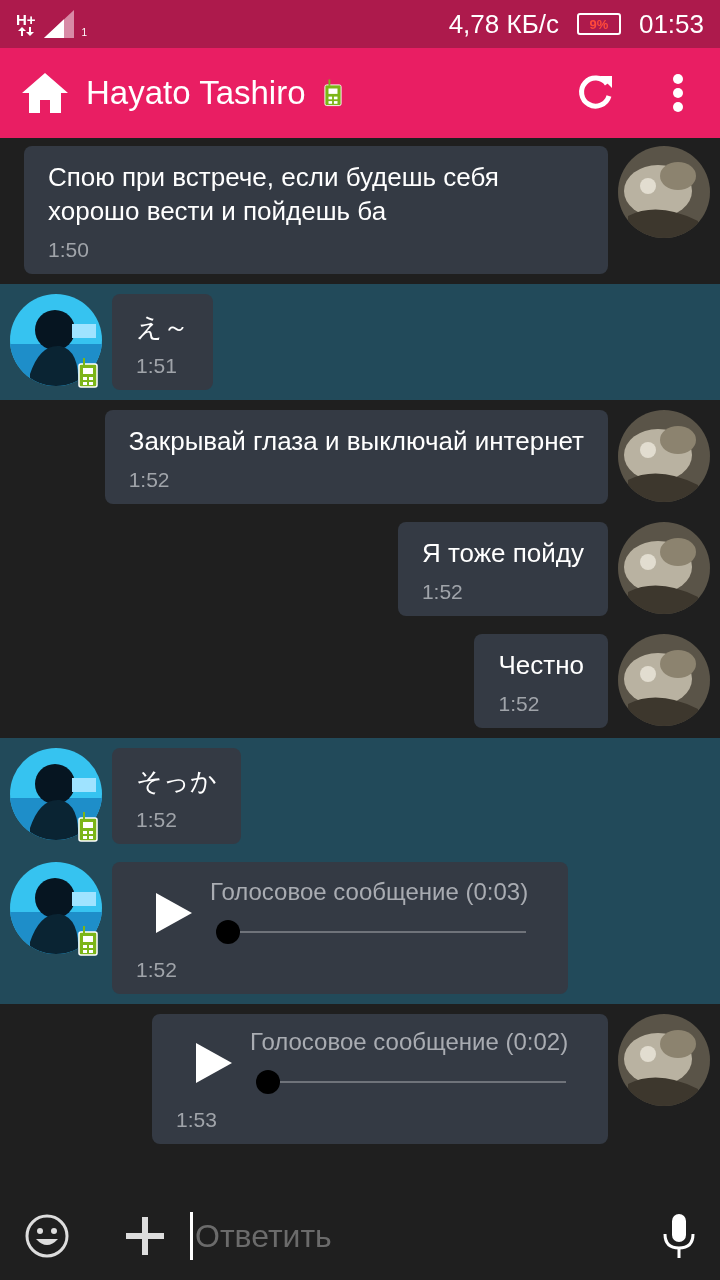 The height and width of the screenshot is (1280, 720). What do you see at coordinates (69, 250) in the screenshot?
I see `message-time: 1:50` at bounding box center [69, 250].